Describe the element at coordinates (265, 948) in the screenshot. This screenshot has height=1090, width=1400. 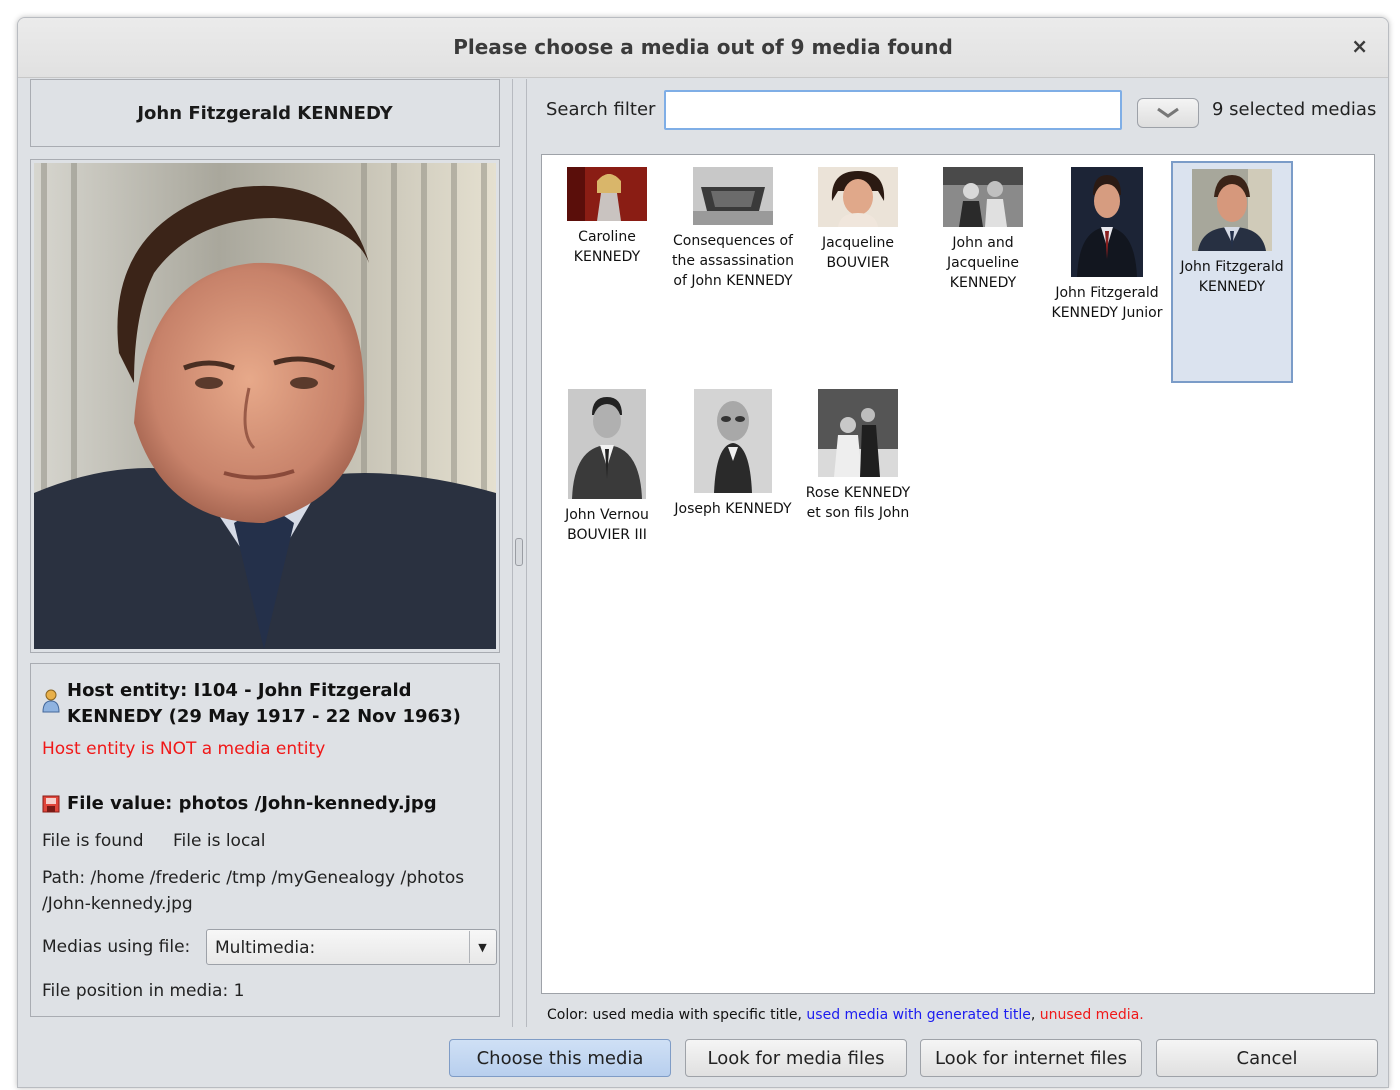
I see `medias-using-value: Multimedia:` at that location.